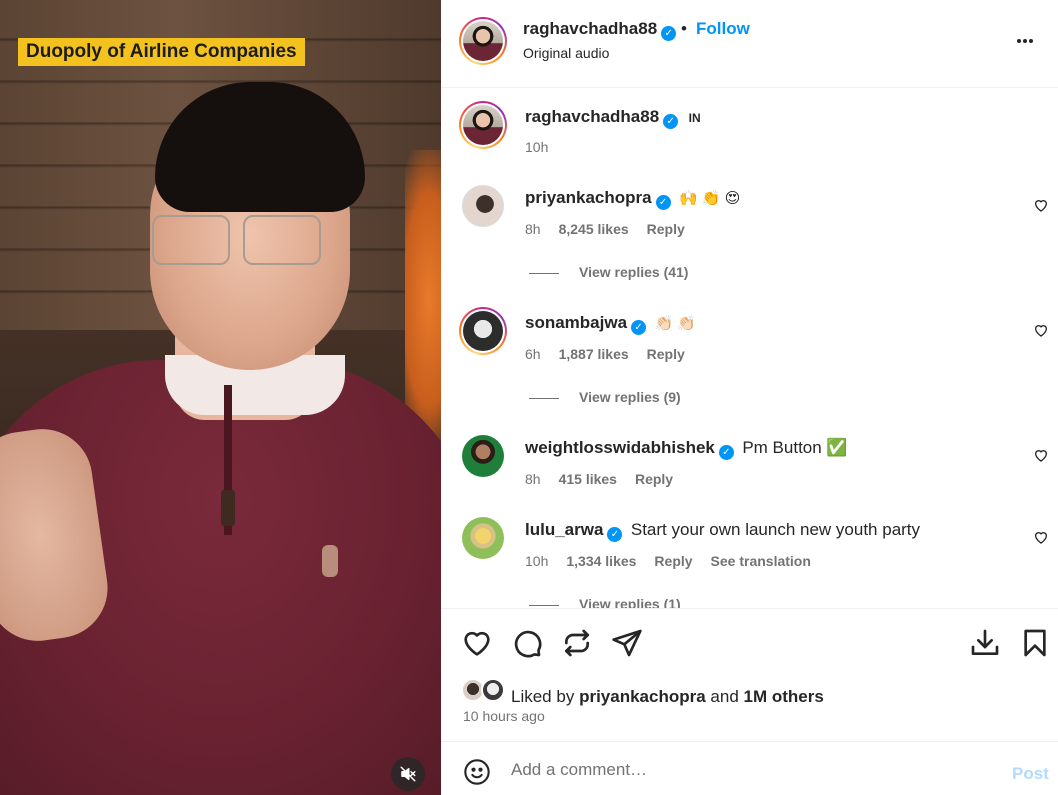 This screenshot has width=1058, height=795. Describe the element at coordinates (543, 696) in the screenshot. I see `liked-by-prefix: Liked by` at that location.